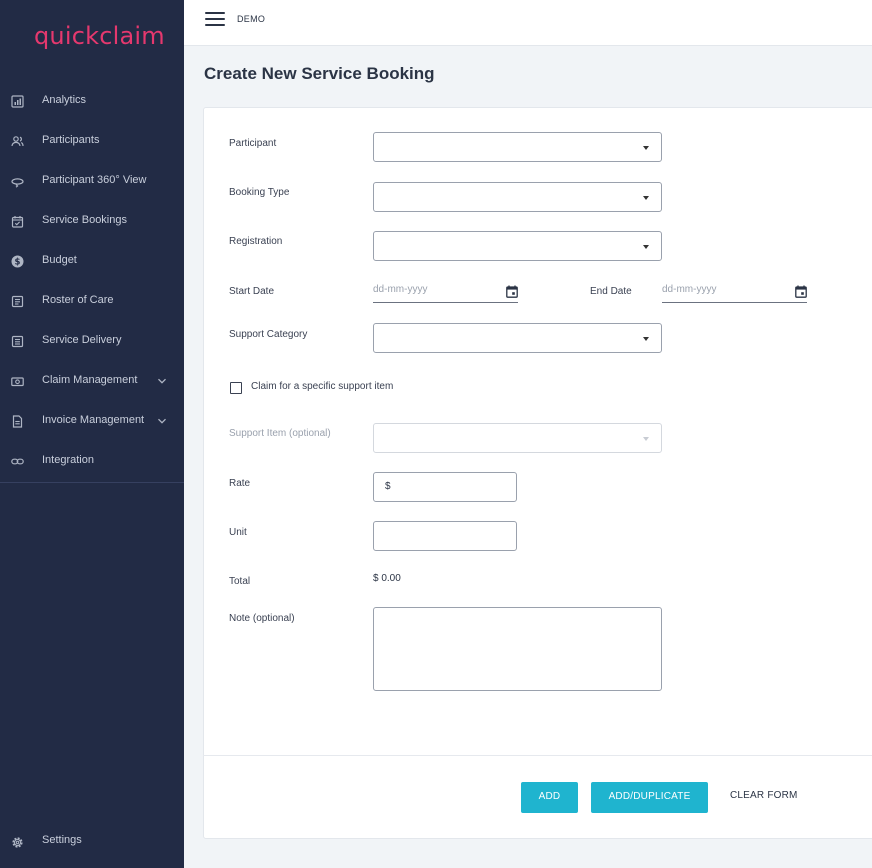  I want to click on sidebar-item-label: Service Delivery, so click(82, 340).